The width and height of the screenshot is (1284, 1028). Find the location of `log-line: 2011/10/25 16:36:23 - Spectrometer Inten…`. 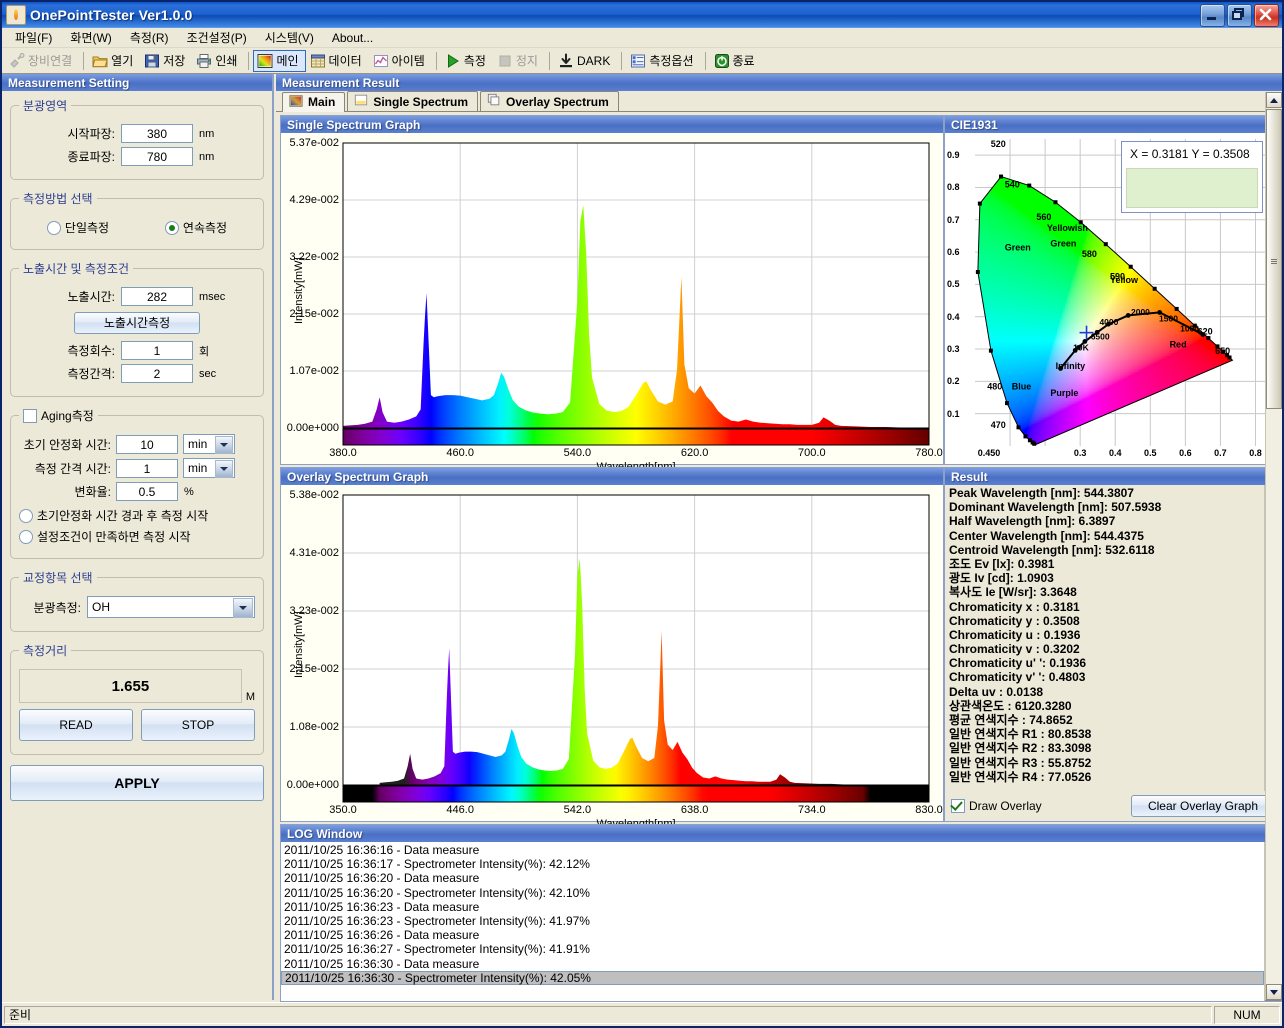

log-line: 2011/10/25 16:36:23 - Spectrometer Inten… is located at coordinates (772, 921).